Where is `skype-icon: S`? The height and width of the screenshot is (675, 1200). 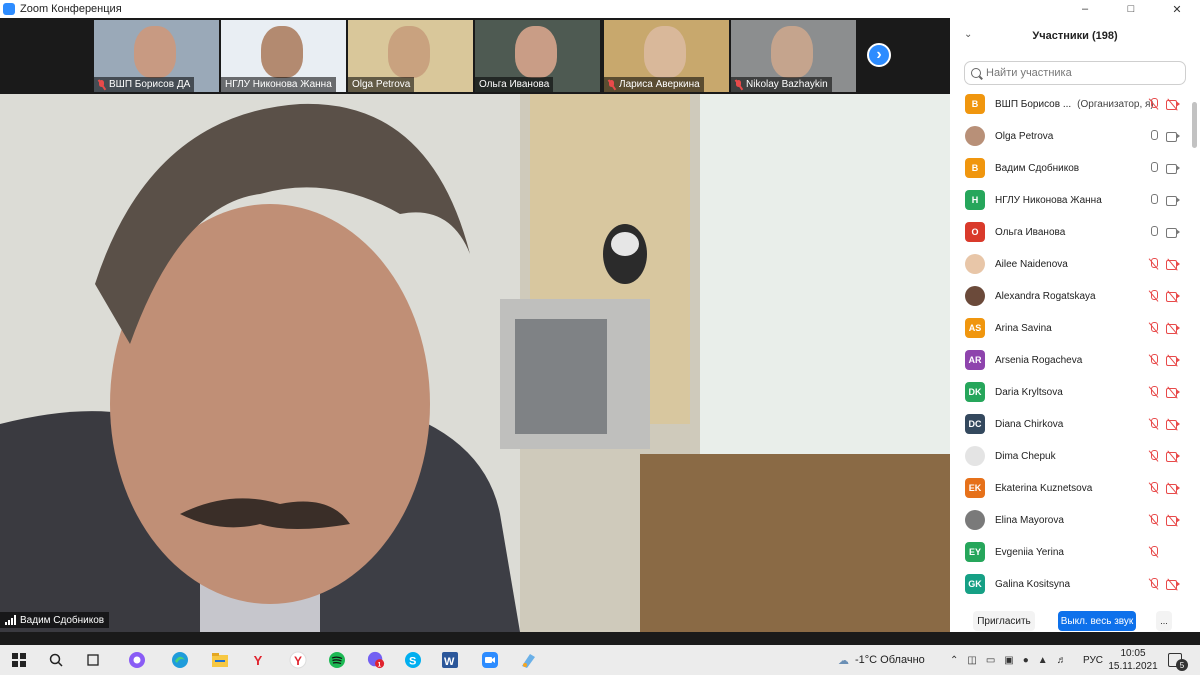
skype-icon: S is located at coordinates (413, 660).